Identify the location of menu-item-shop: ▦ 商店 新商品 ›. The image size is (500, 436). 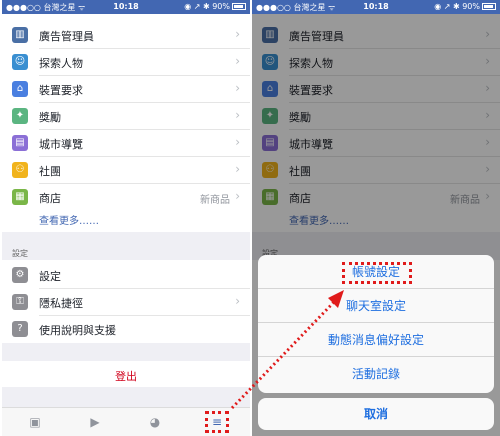
(126, 197).